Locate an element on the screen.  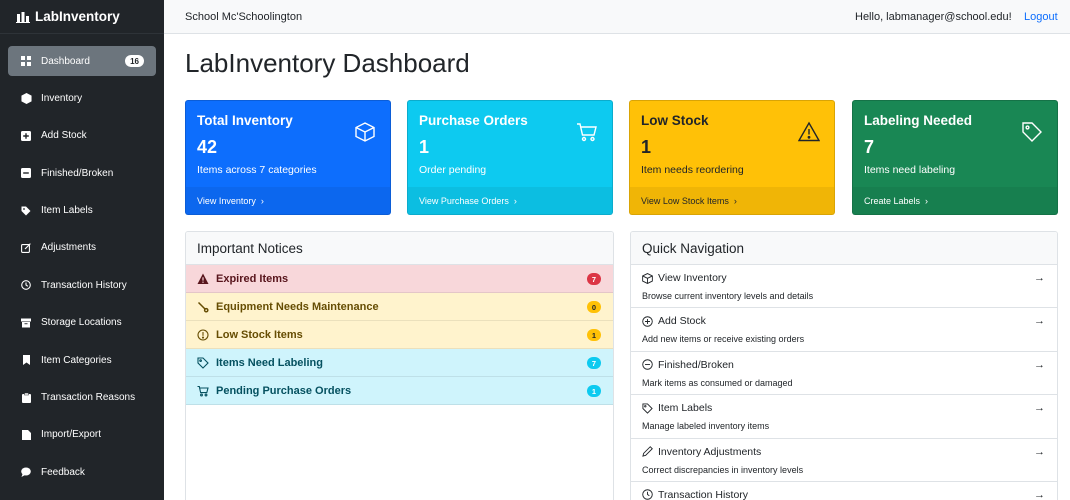
sidebar-item-label: Finished/Broken is located at coordinates (77, 173).